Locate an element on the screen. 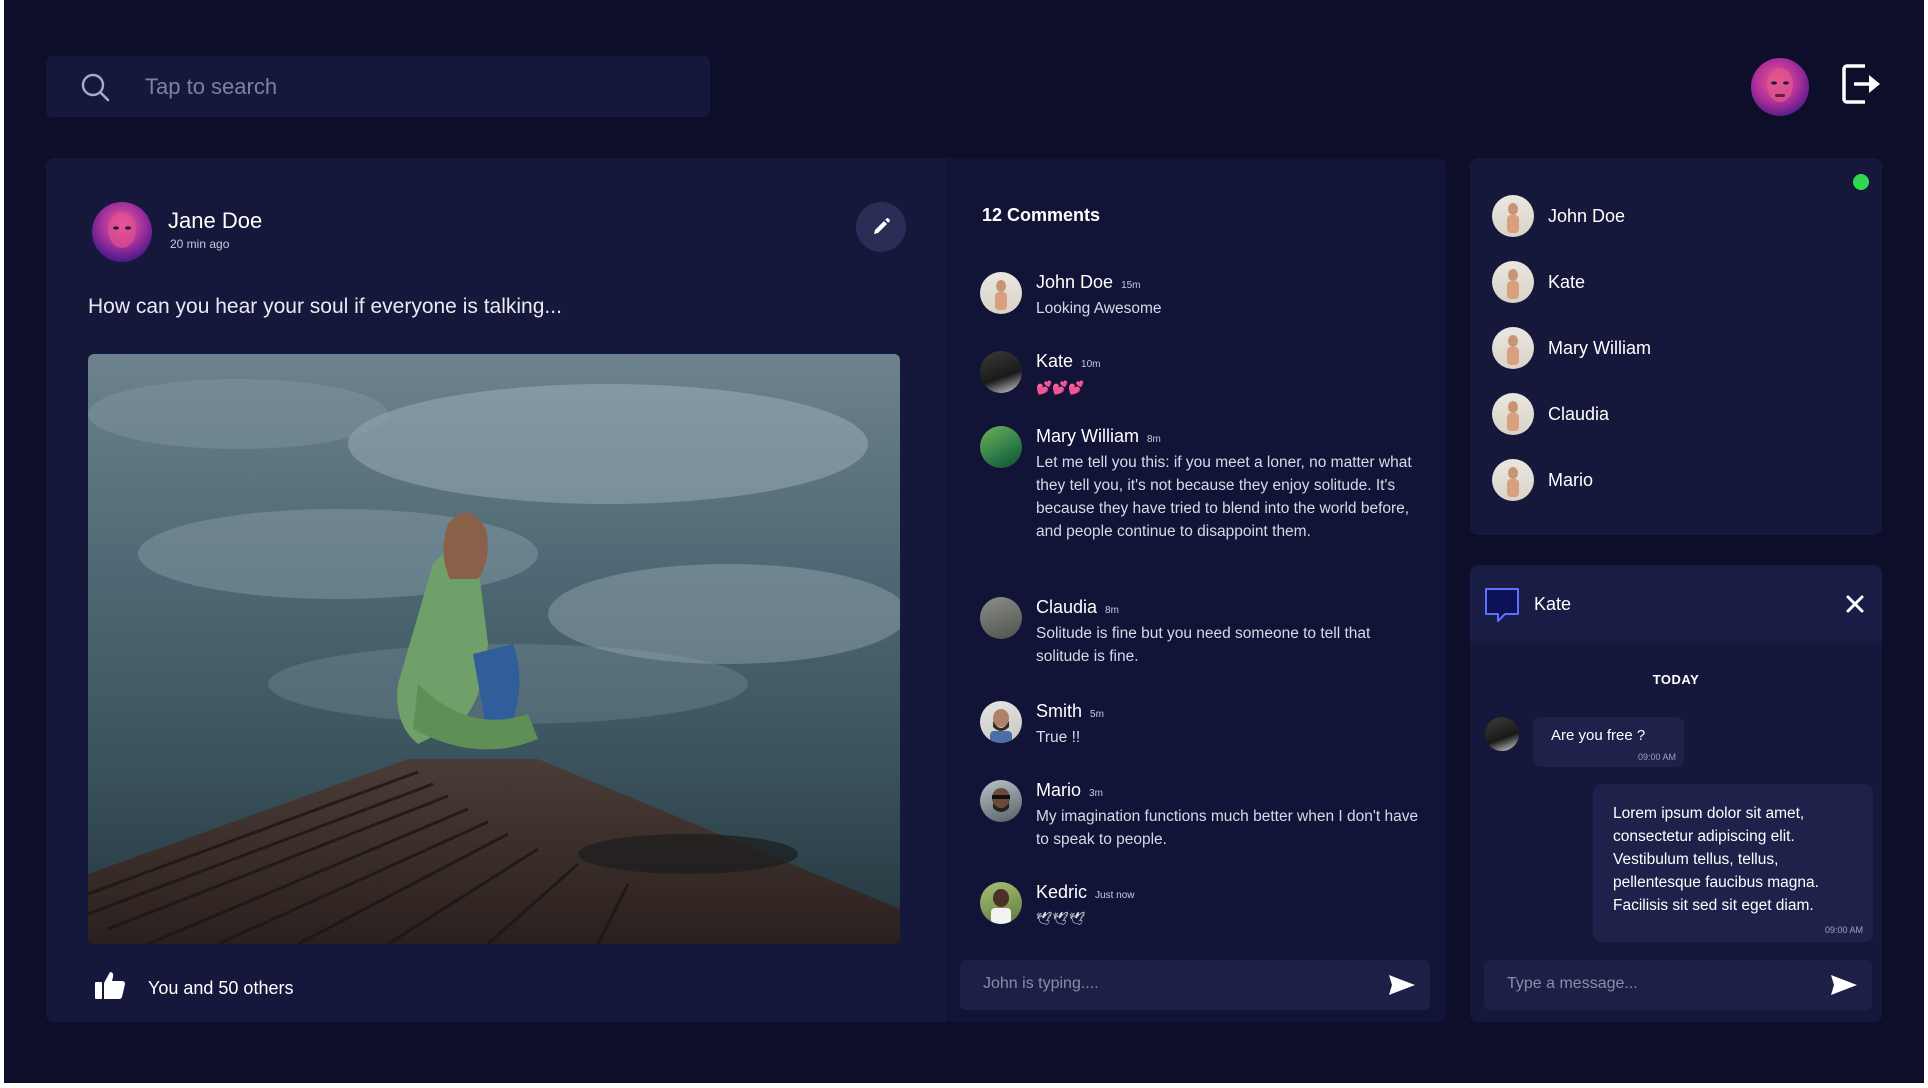 Image resolution: width=1928 pixels, height=1088 pixels. comment-time: 5m is located at coordinates (1097, 714).